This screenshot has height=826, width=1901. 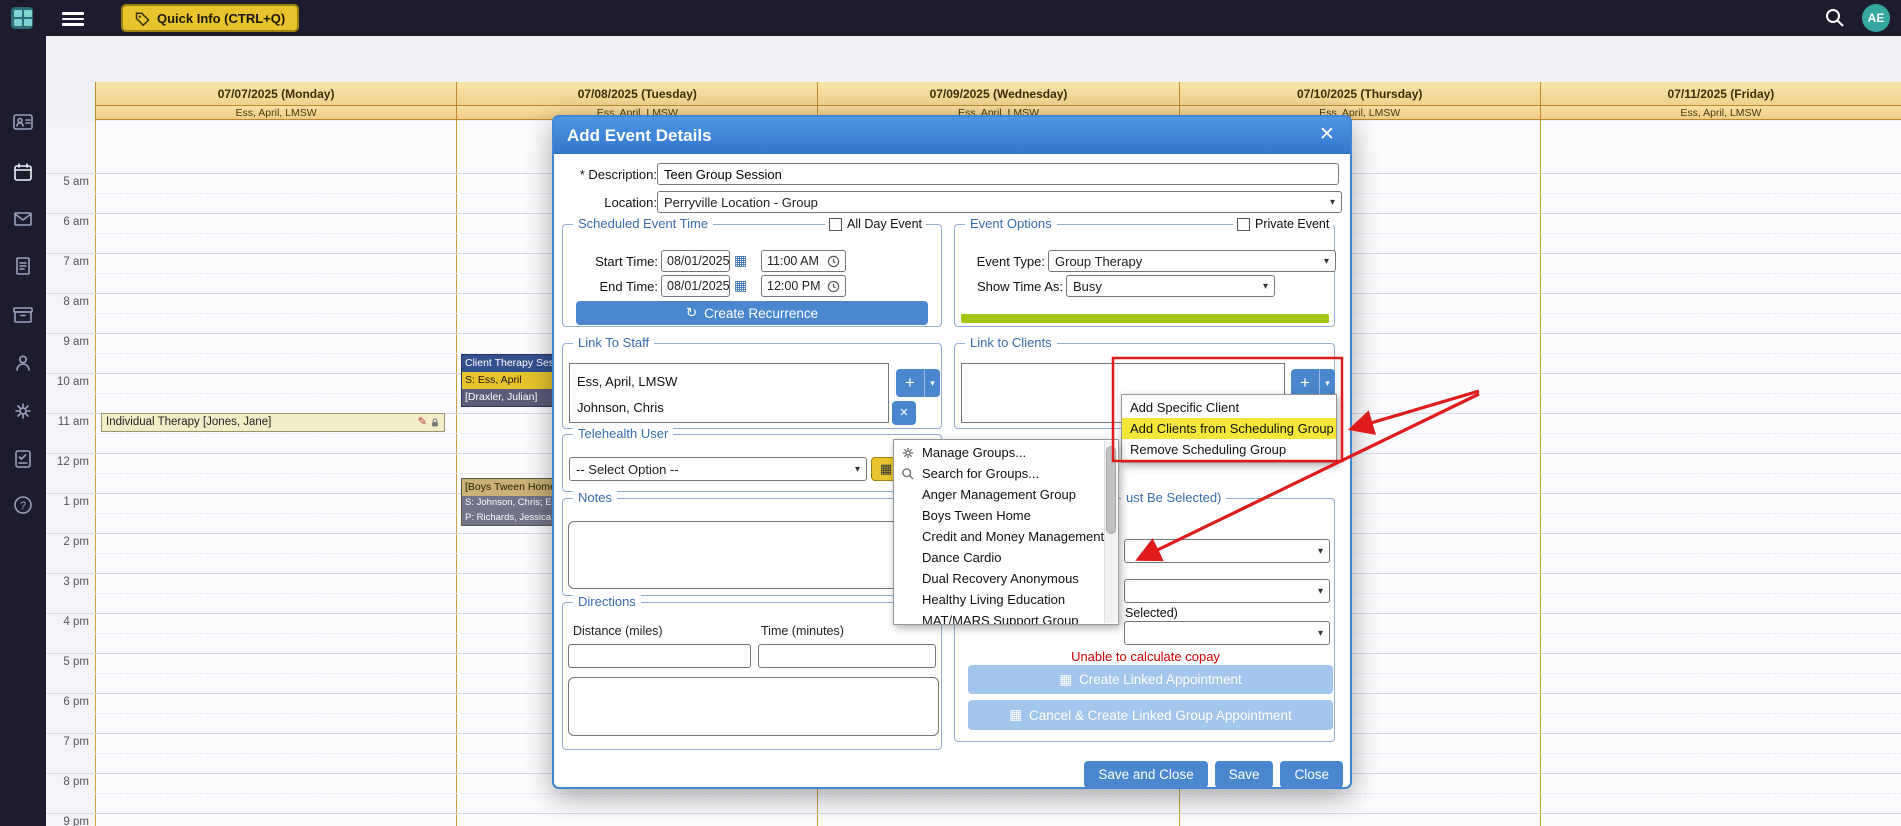 What do you see at coordinates (1006, 557) in the screenshot?
I see `menu-item-group: Dance Cardio` at bounding box center [1006, 557].